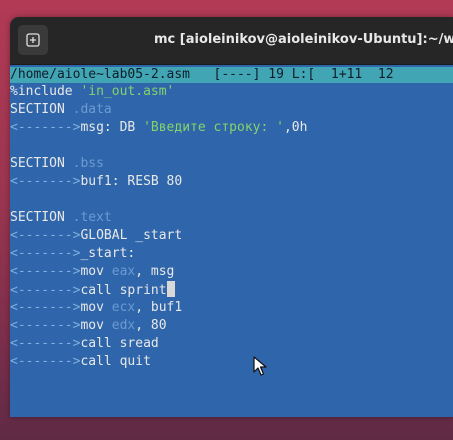 Image resolution: width=453 pixels, height=440 pixels. I want to click on code-token: .bss, so click(88, 163).